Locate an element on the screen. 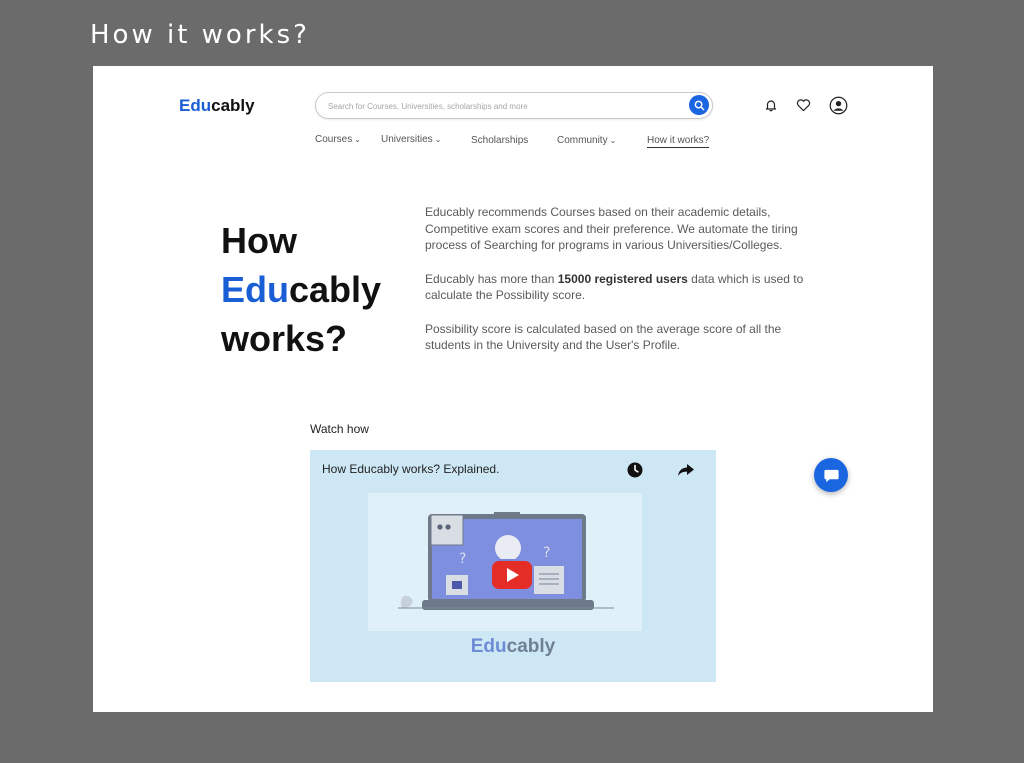 This screenshot has width=1024, height=763. chat-button is located at coordinates (831, 475).